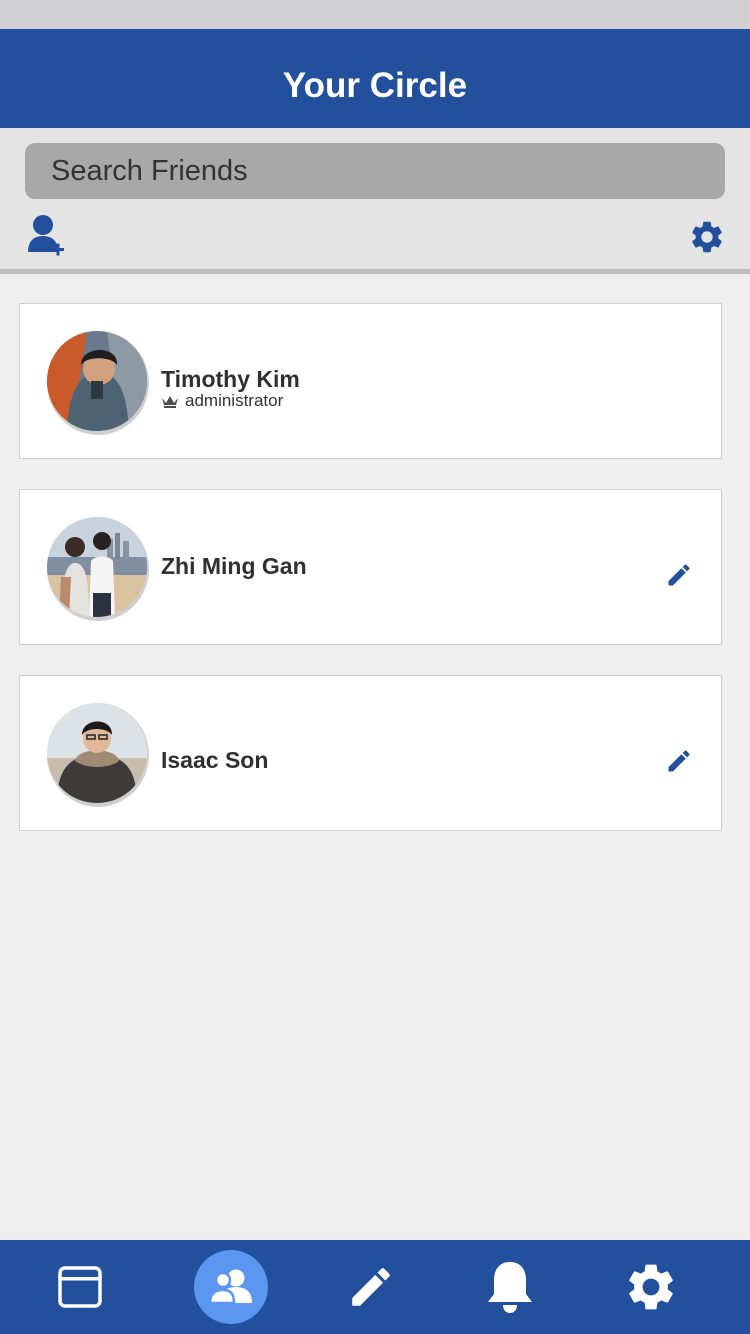  What do you see at coordinates (375, 171) in the screenshot?
I see `search-input` at bounding box center [375, 171].